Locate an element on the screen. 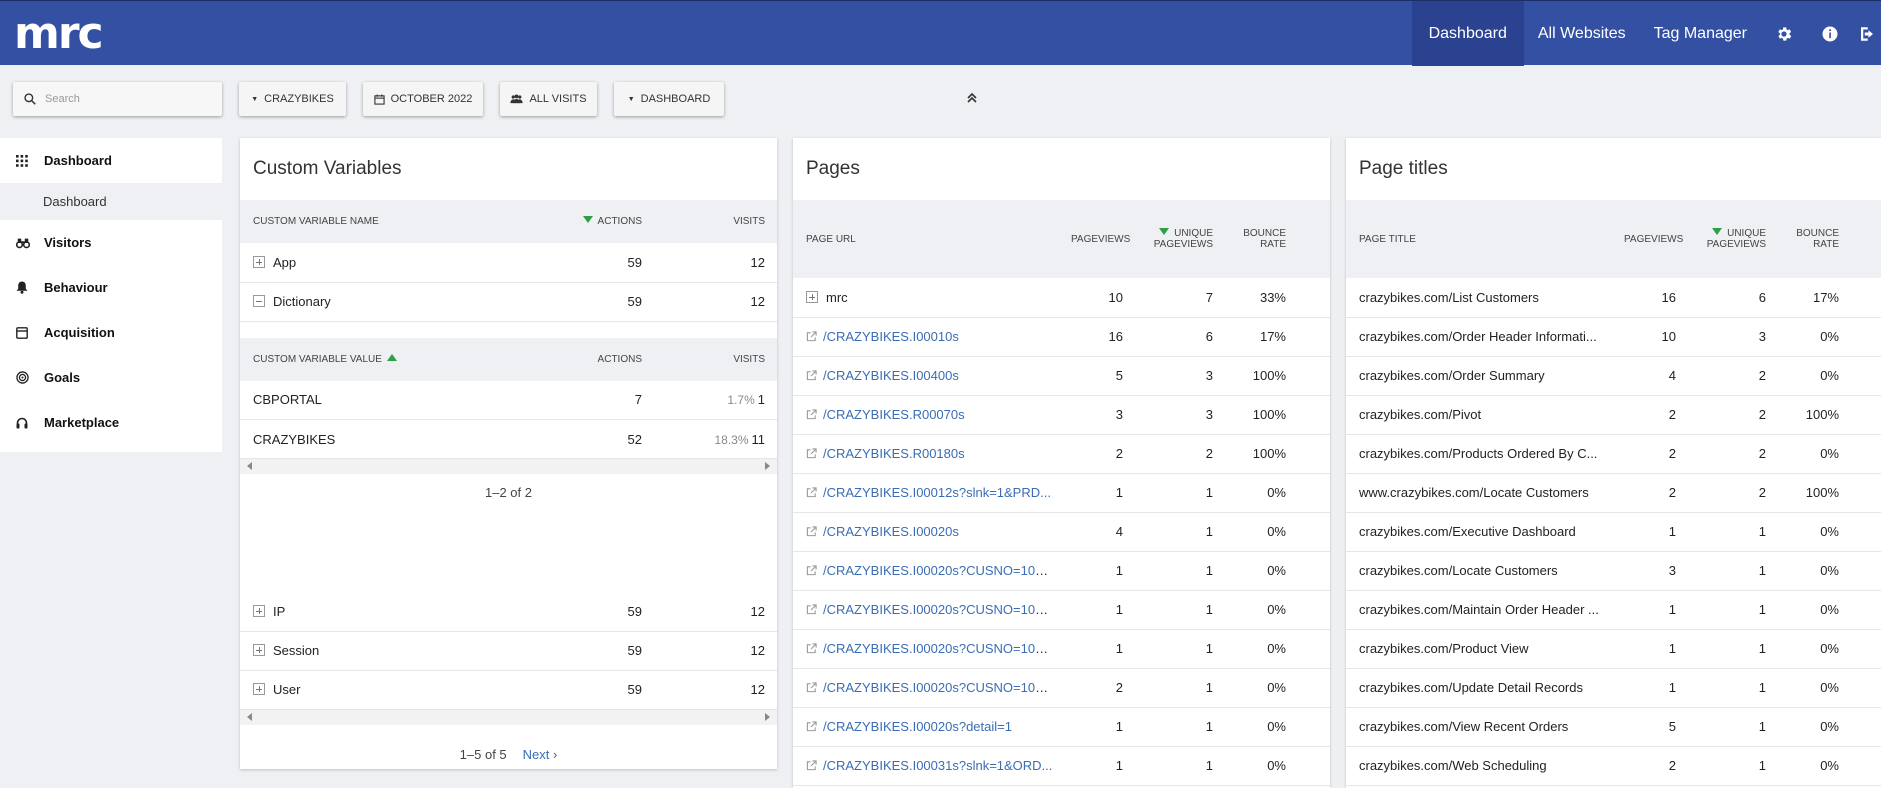 This screenshot has height=788, width=1881. table-row: crazybikes.com/Update Detail Records 1 1 0% is located at coordinates (1613, 688).